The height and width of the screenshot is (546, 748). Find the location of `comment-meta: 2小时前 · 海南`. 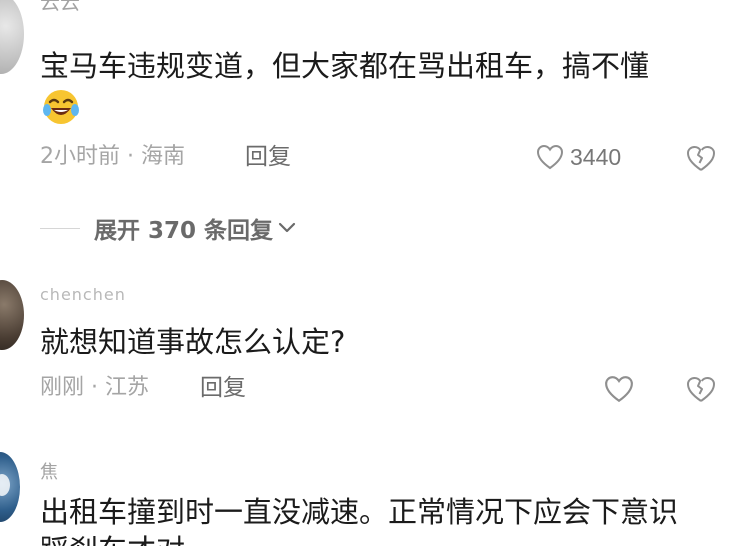

comment-meta: 2小时前 · 海南 is located at coordinates (112, 157).